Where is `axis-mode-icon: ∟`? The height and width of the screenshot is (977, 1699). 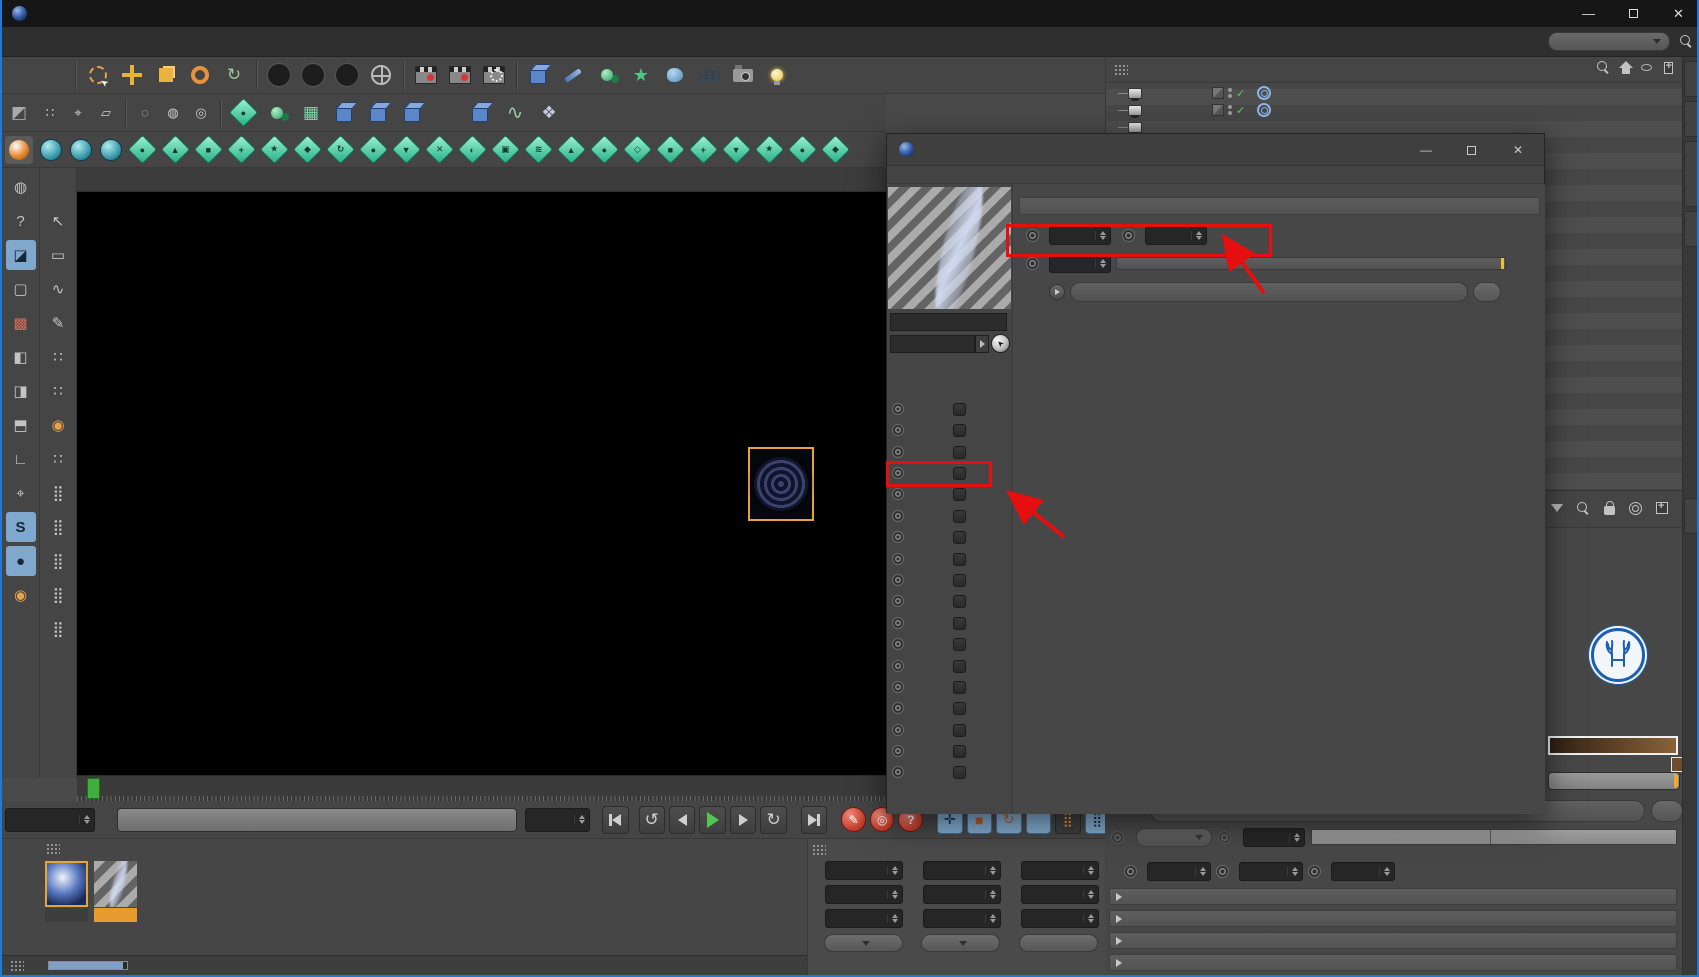 axis-mode-icon: ∟ is located at coordinates (21, 459).